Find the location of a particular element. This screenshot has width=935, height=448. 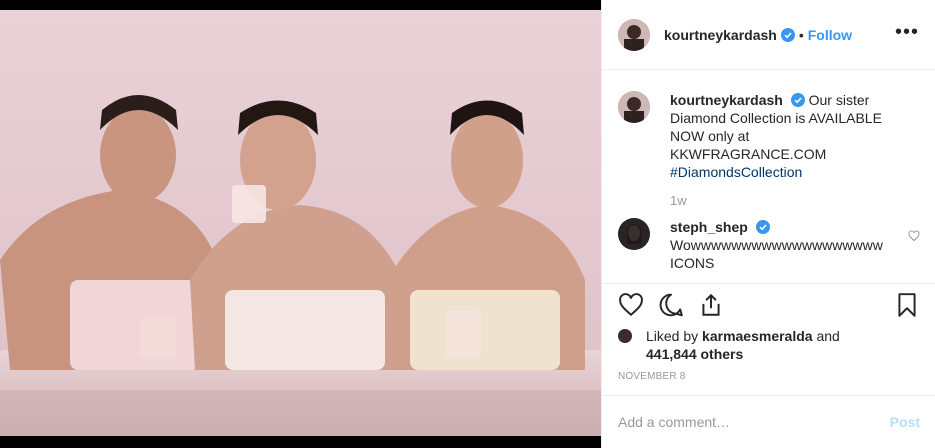

liker-avatar is located at coordinates (625, 336).